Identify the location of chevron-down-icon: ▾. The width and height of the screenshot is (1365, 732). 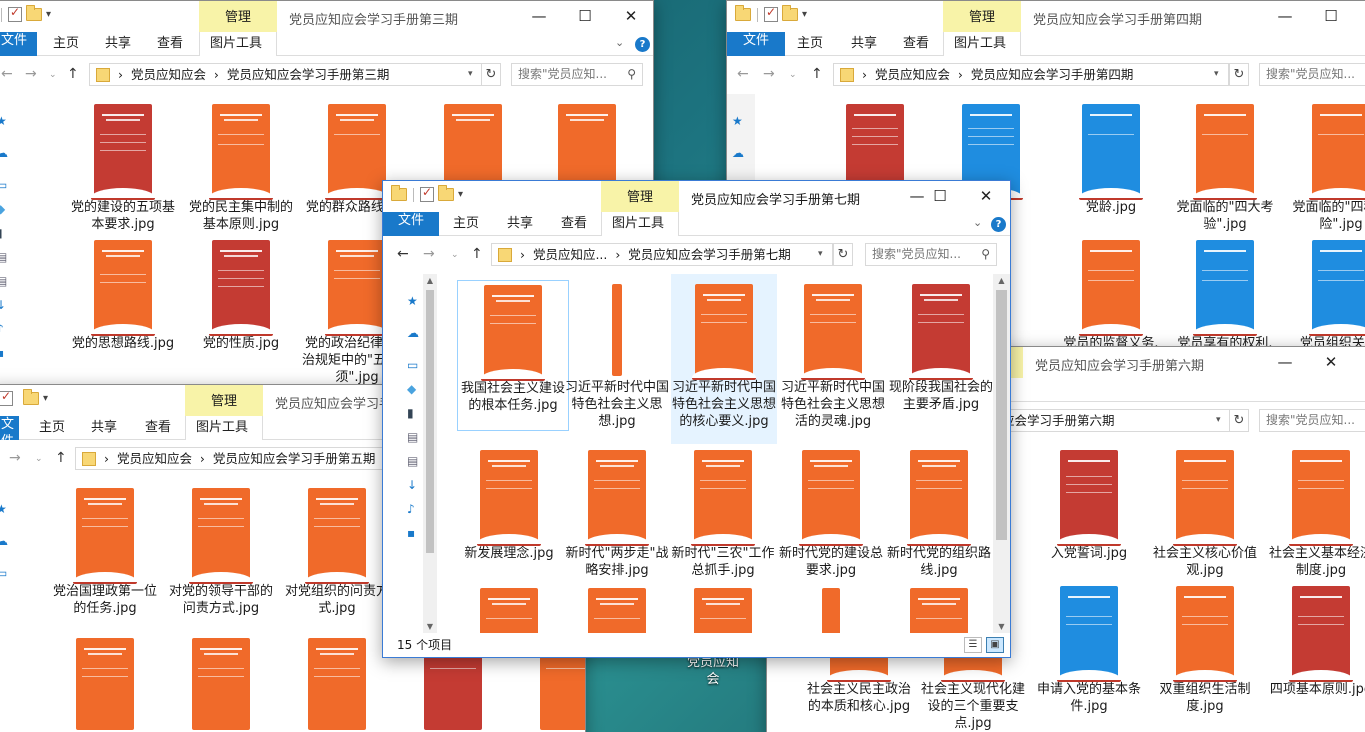
(1218, 420).